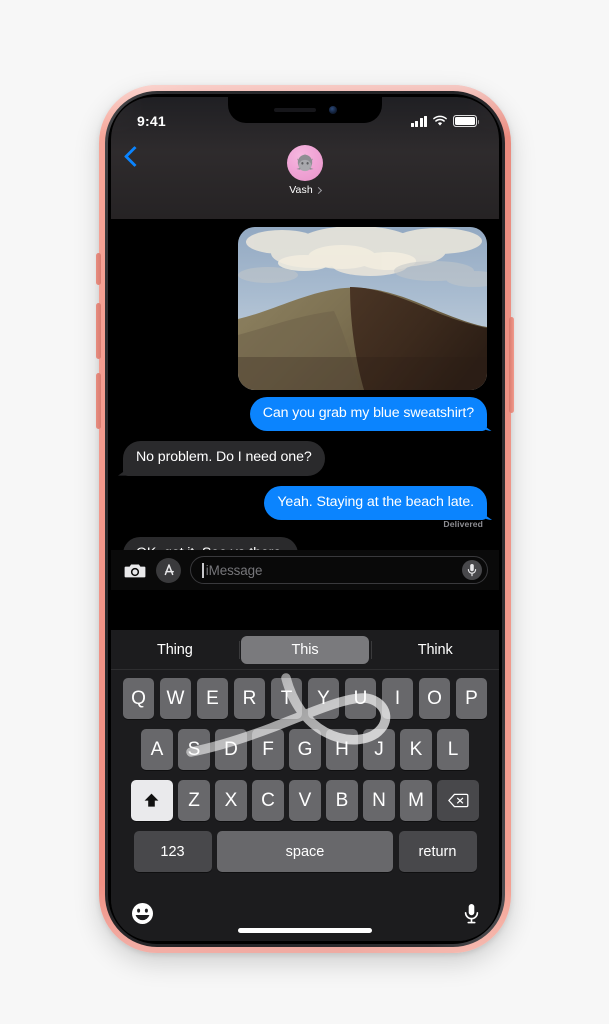 This screenshot has width=609, height=1024. I want to click on key-r: R, so click(249, 698).